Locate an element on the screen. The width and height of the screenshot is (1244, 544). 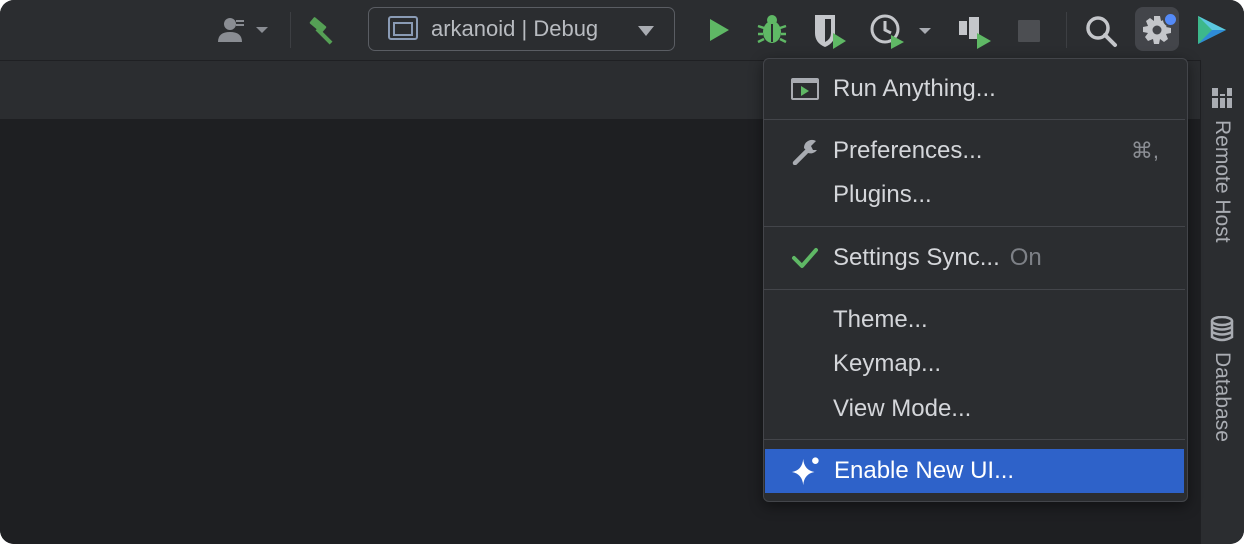
build-button is located at coordinates (324, 30).